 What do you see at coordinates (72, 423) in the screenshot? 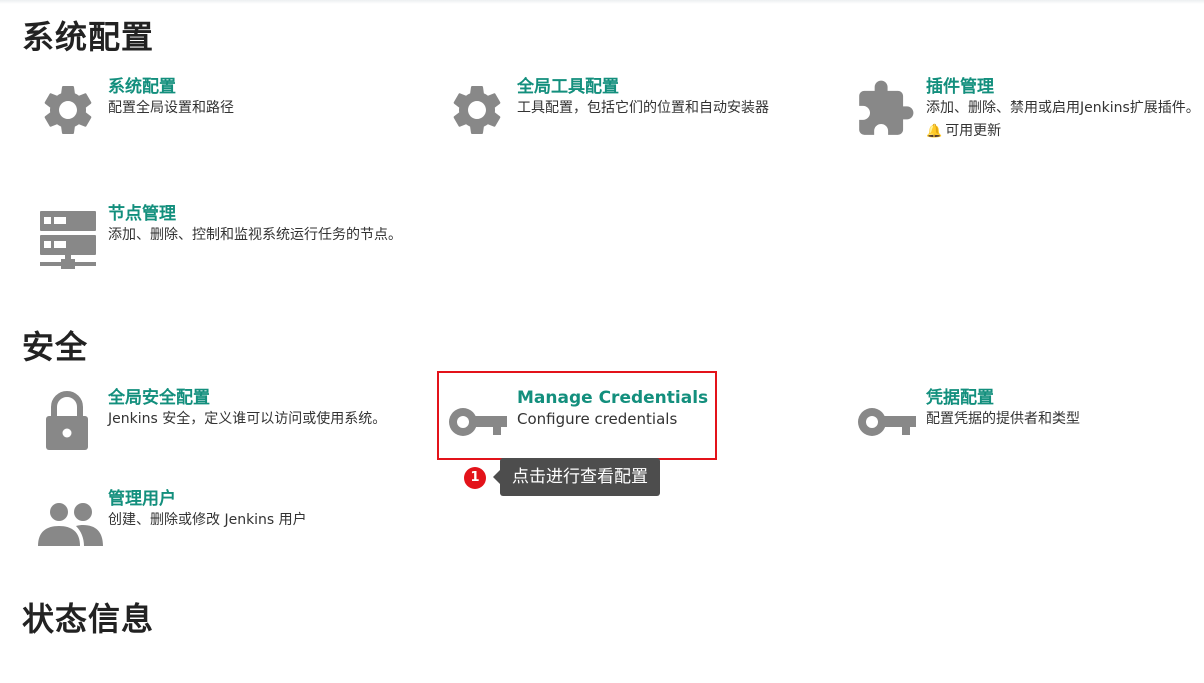
I see `lock-icon` at bounding box center [72, 423].